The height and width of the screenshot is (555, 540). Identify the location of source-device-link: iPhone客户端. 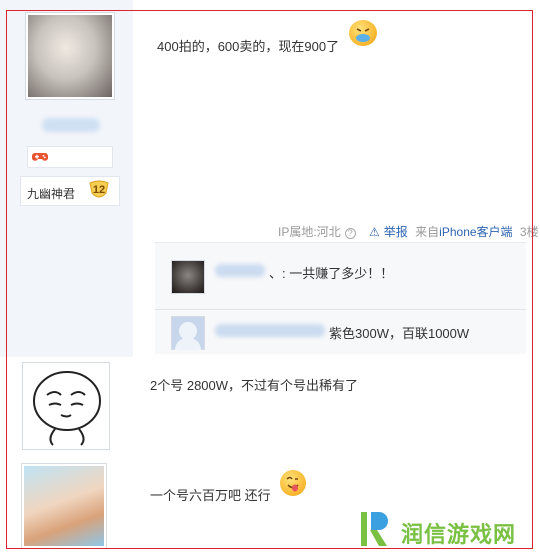
(475, 232).